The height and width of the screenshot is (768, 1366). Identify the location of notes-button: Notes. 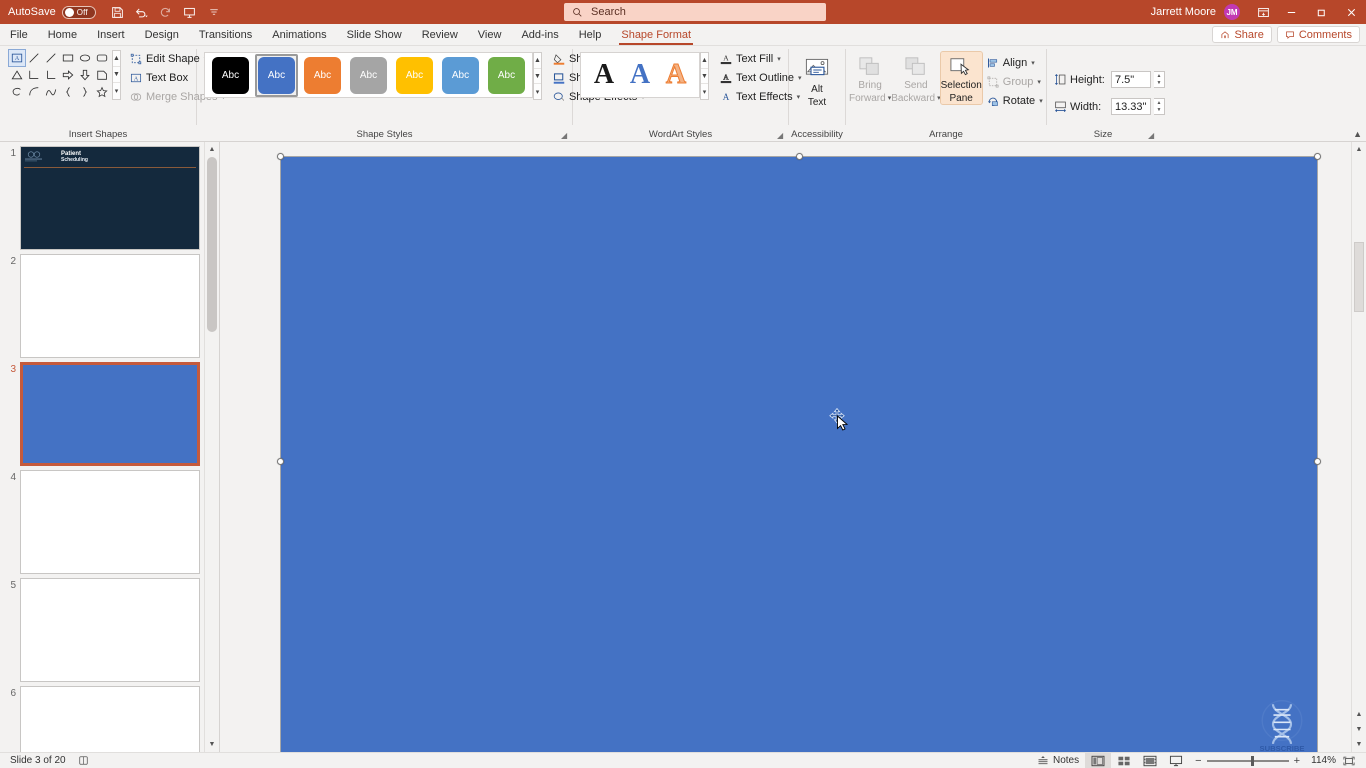
(1058, 760).